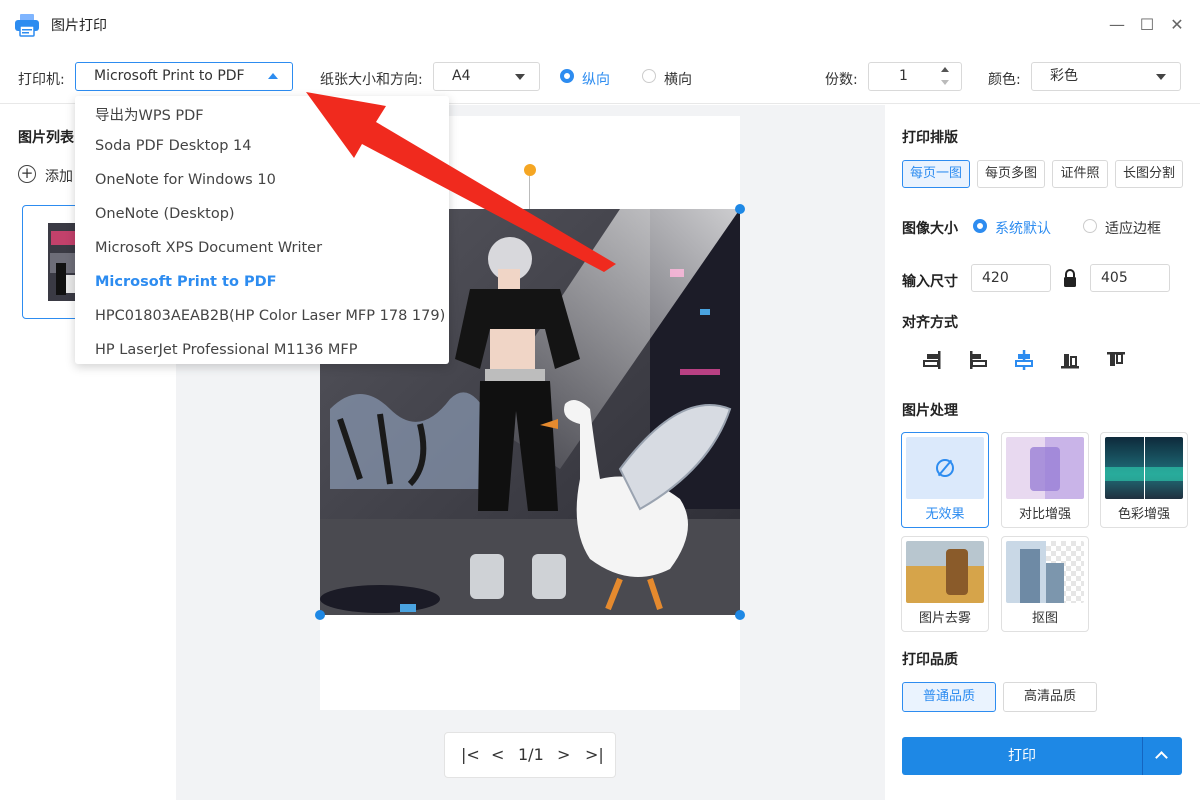 This screenshot has height=800, width=1200. I want to click on align-right-icon, so click(978, 360).